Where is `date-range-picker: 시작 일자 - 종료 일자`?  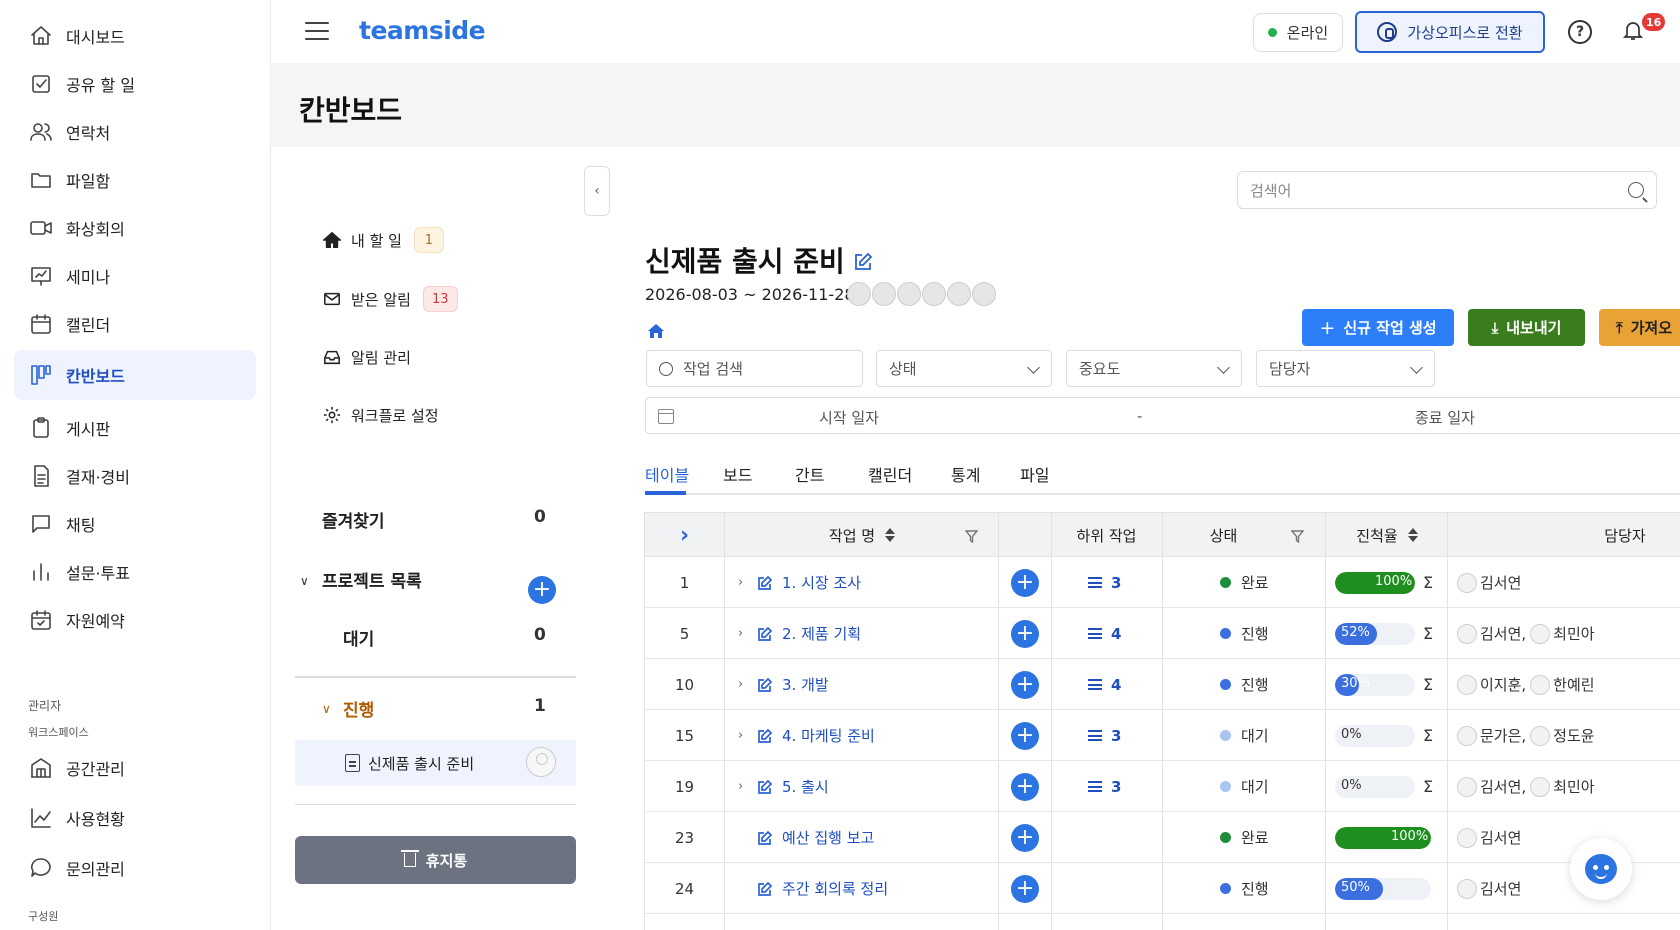 date-range-picker: 시작 일자 - 종료 일자 is located at coordinates (1162, 415).